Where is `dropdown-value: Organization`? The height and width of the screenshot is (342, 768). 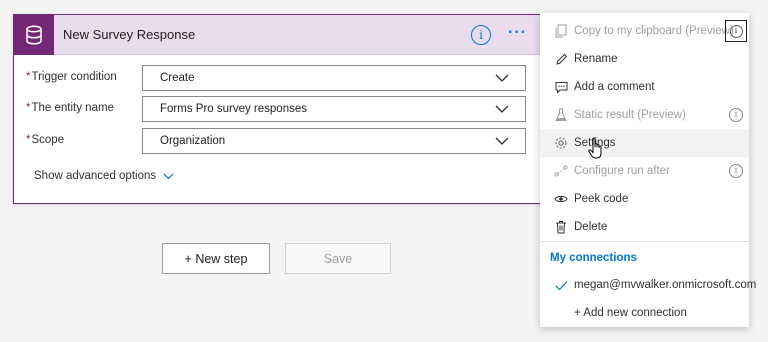 dropdown-value: Organization is located at coordinates (193, 141).